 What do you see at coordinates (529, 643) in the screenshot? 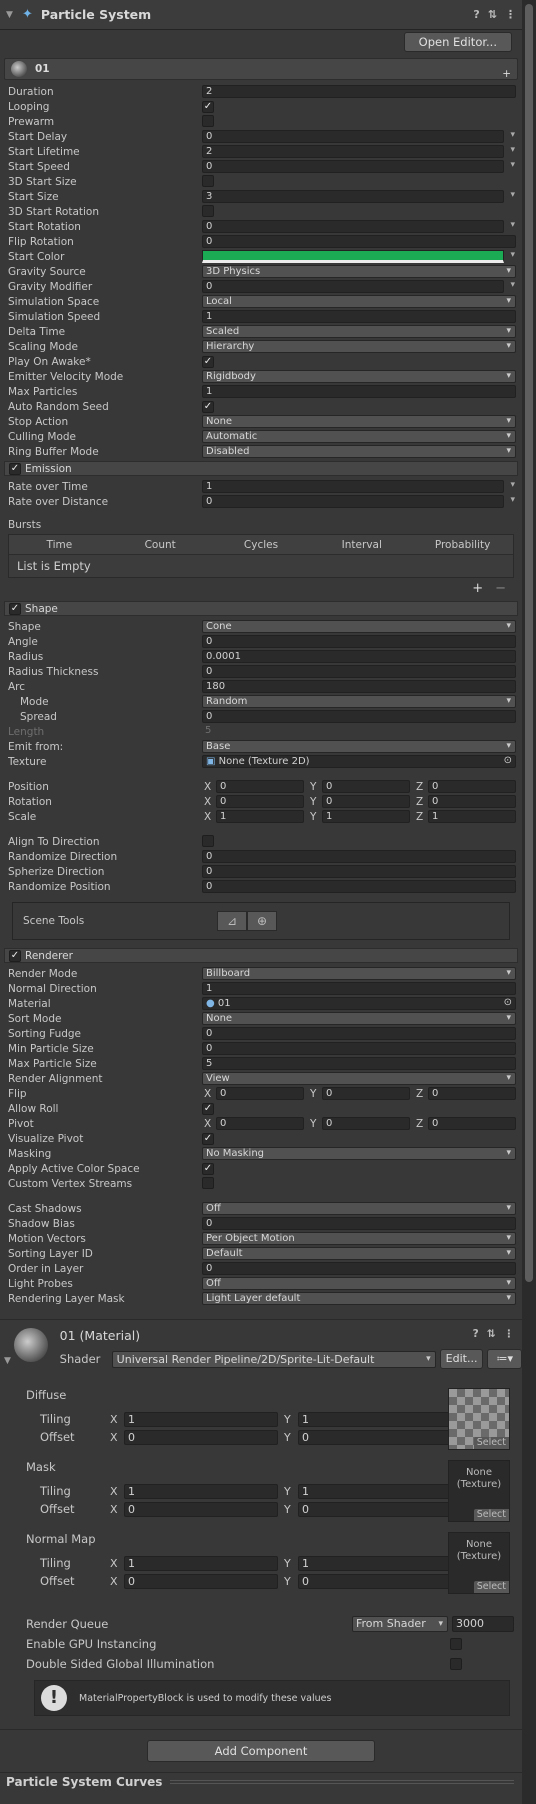
I see `scrollbar-thumb` at bounding box center [529, 643].